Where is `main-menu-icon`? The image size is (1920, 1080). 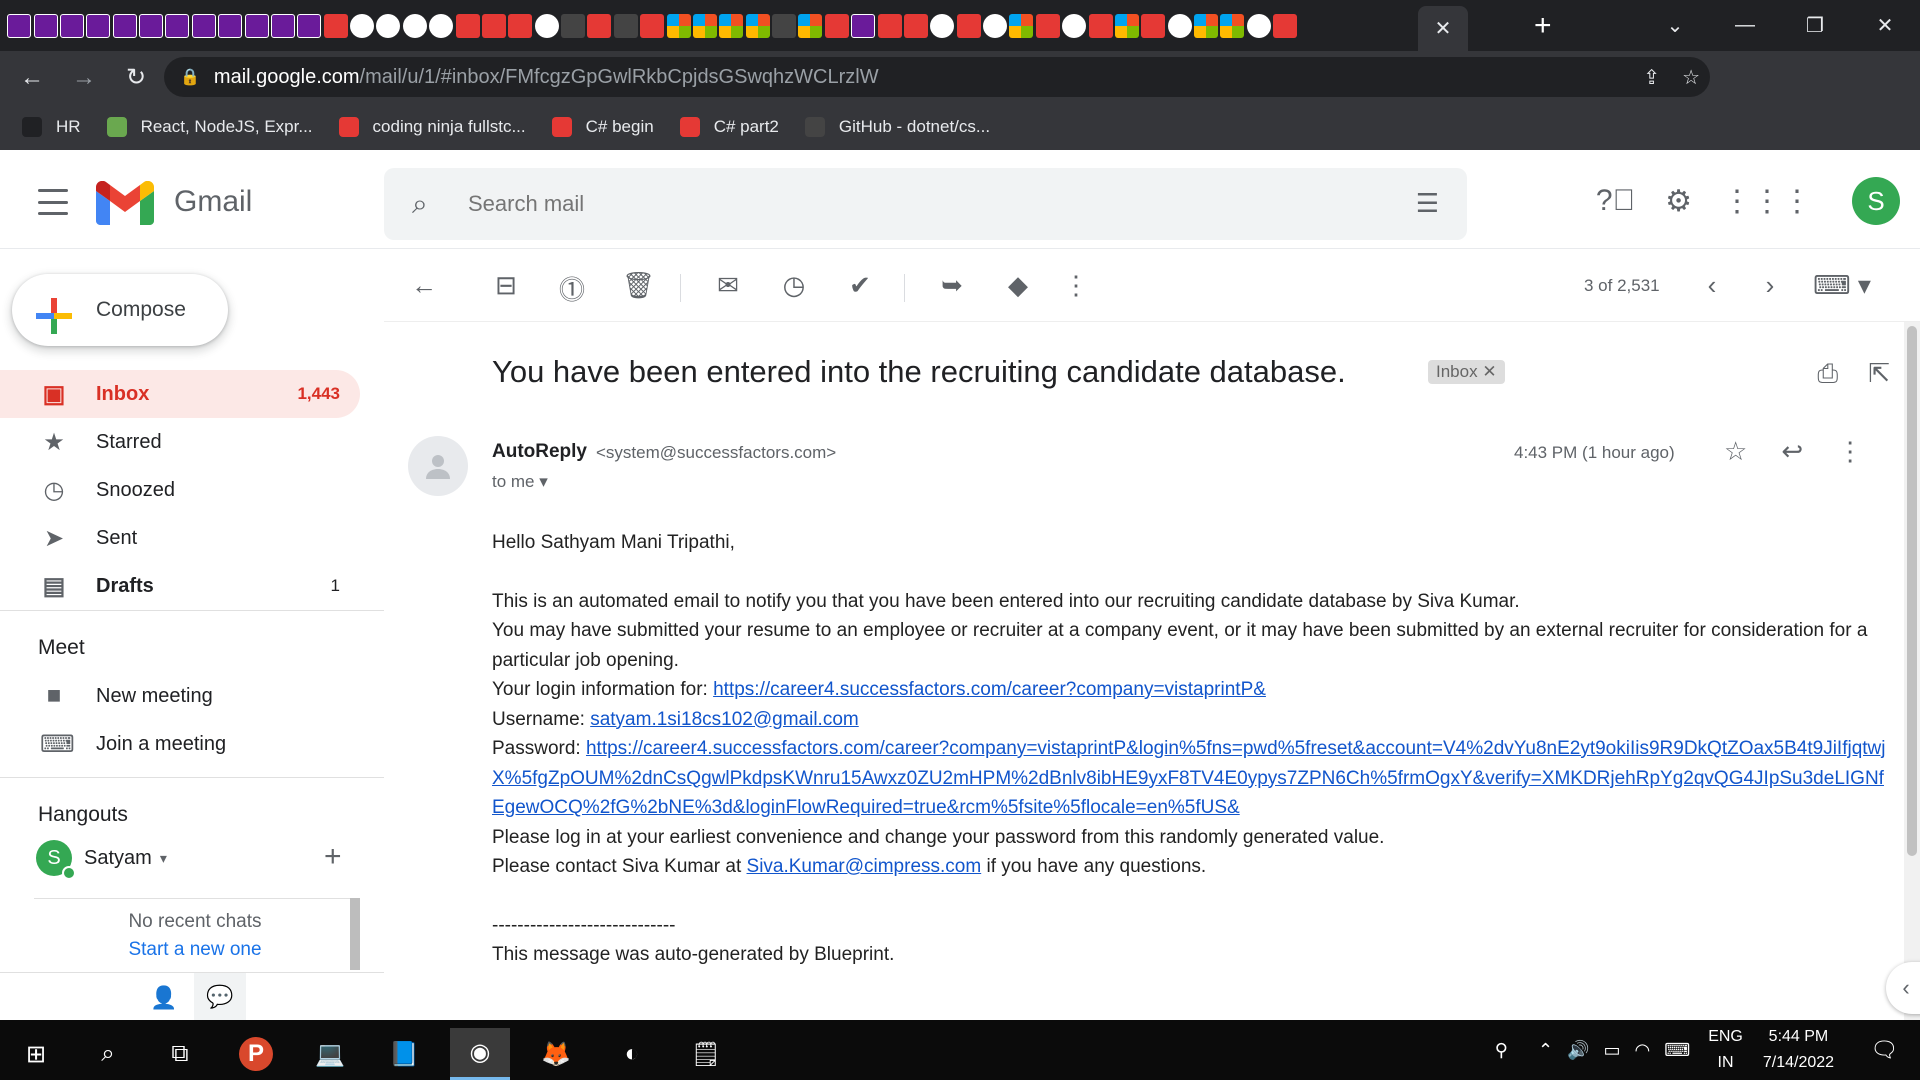 main-menu-icon is located at coordinates (53, 202).